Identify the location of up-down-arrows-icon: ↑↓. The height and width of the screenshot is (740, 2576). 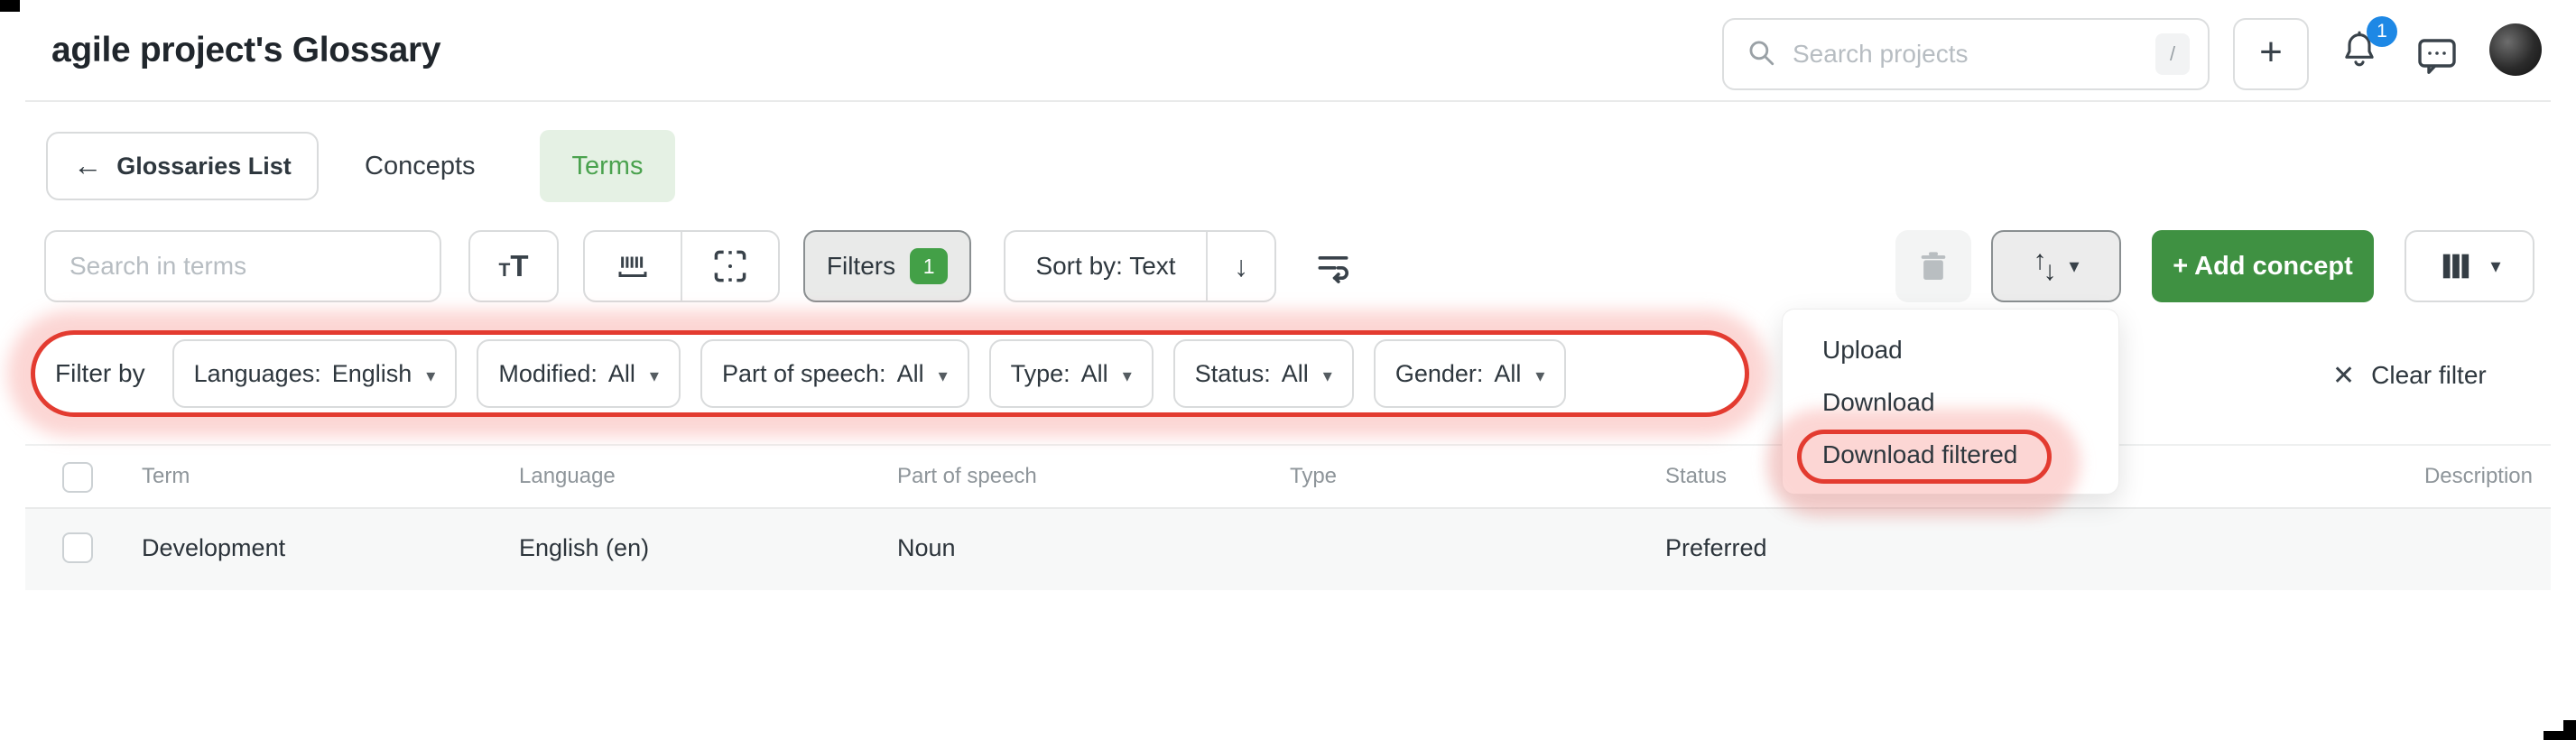
(2044, 265).